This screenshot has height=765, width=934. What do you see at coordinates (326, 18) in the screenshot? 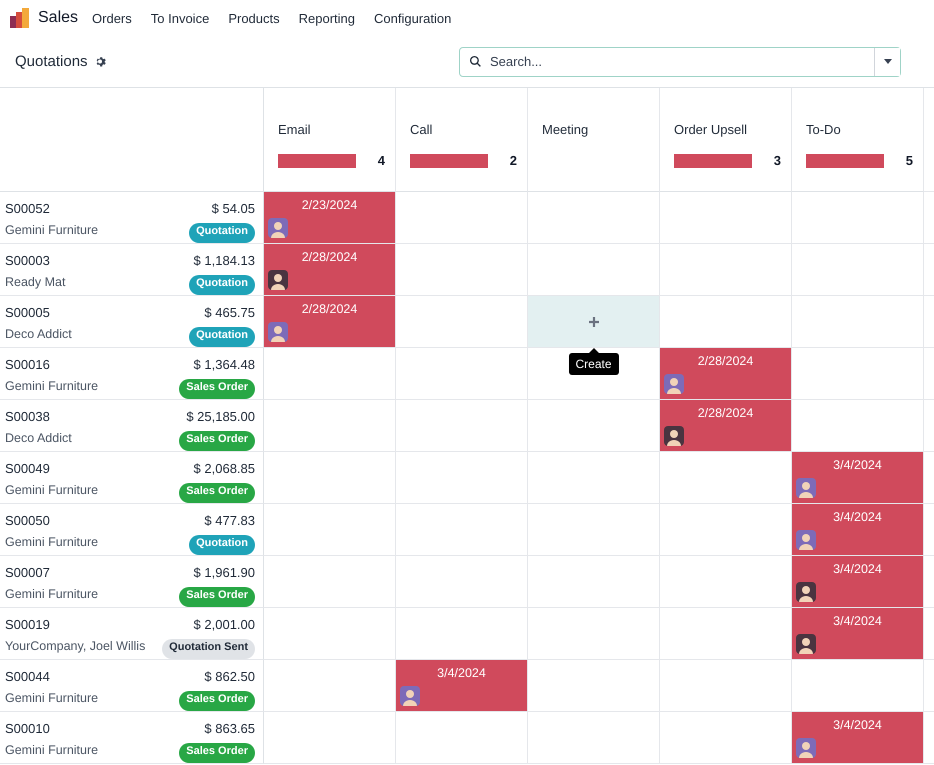
I see `menu-item: Reporting` at bounding box center [326, 18].